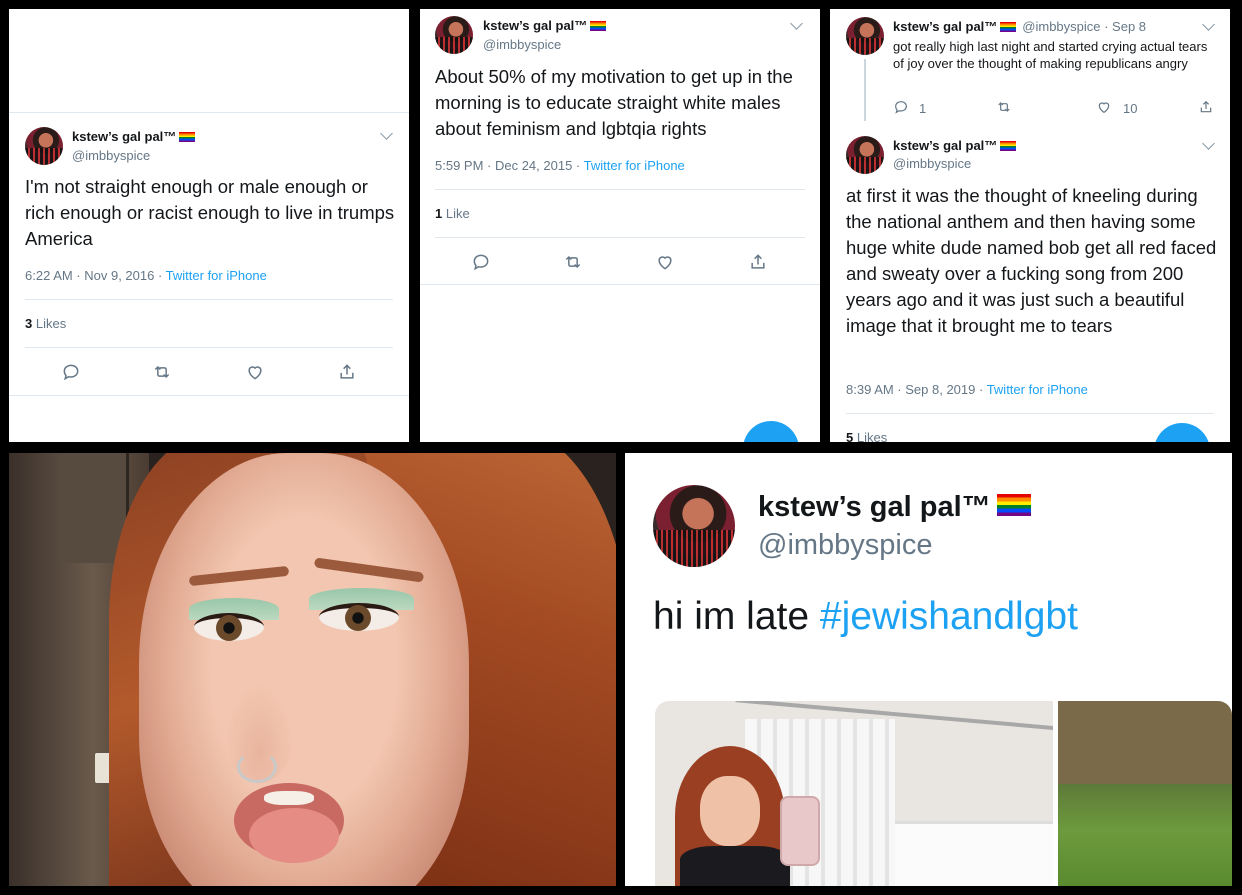 Image resolution: width=1242 pixels, height=895 pixels. I want to click on tweet-text: hi im late #jewishandlgbt, so click(865, 616).